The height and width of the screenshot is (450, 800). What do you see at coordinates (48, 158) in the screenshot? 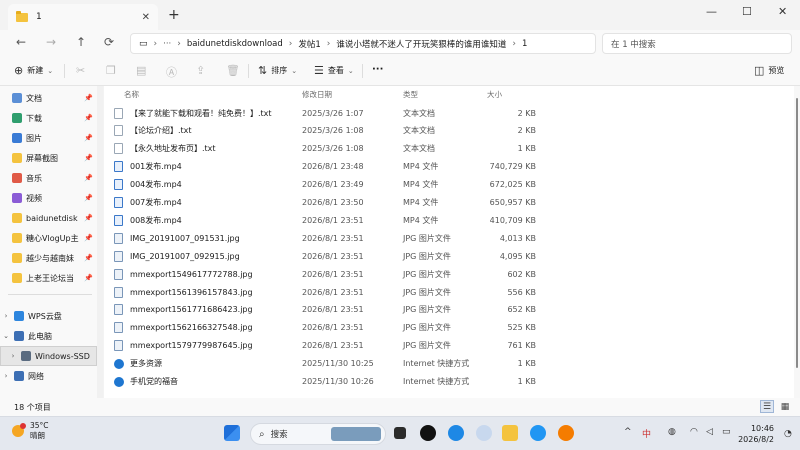
I see `sidebar-item: 屏幕截图 📌` at bounding box center [48, 158].